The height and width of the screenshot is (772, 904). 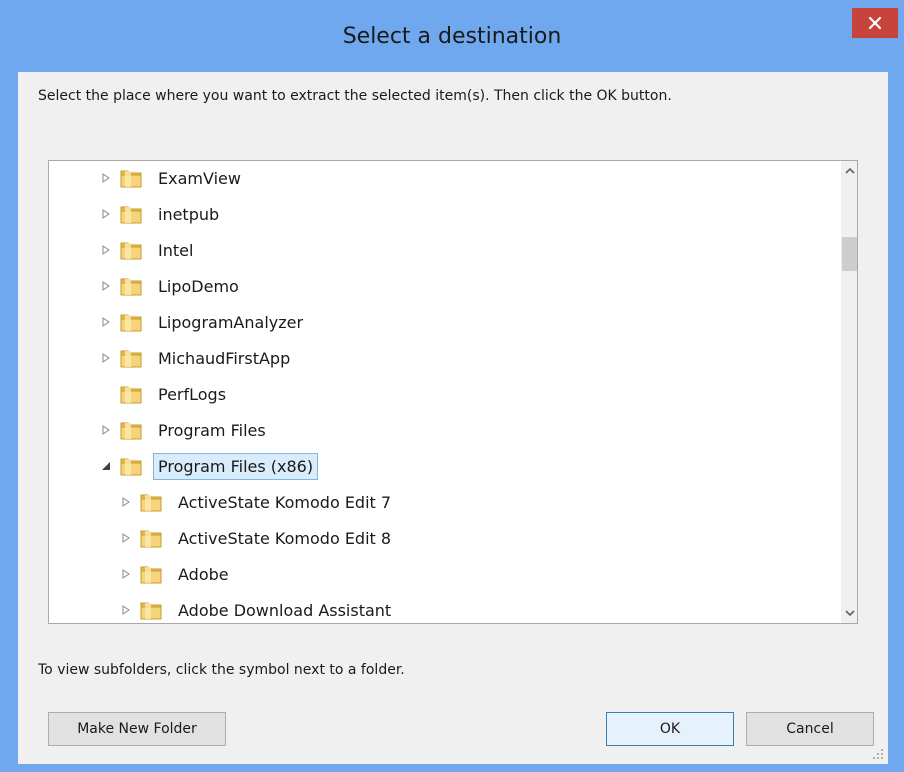 I want to click on tree-item: inetpub, so click(x=161, y=214).